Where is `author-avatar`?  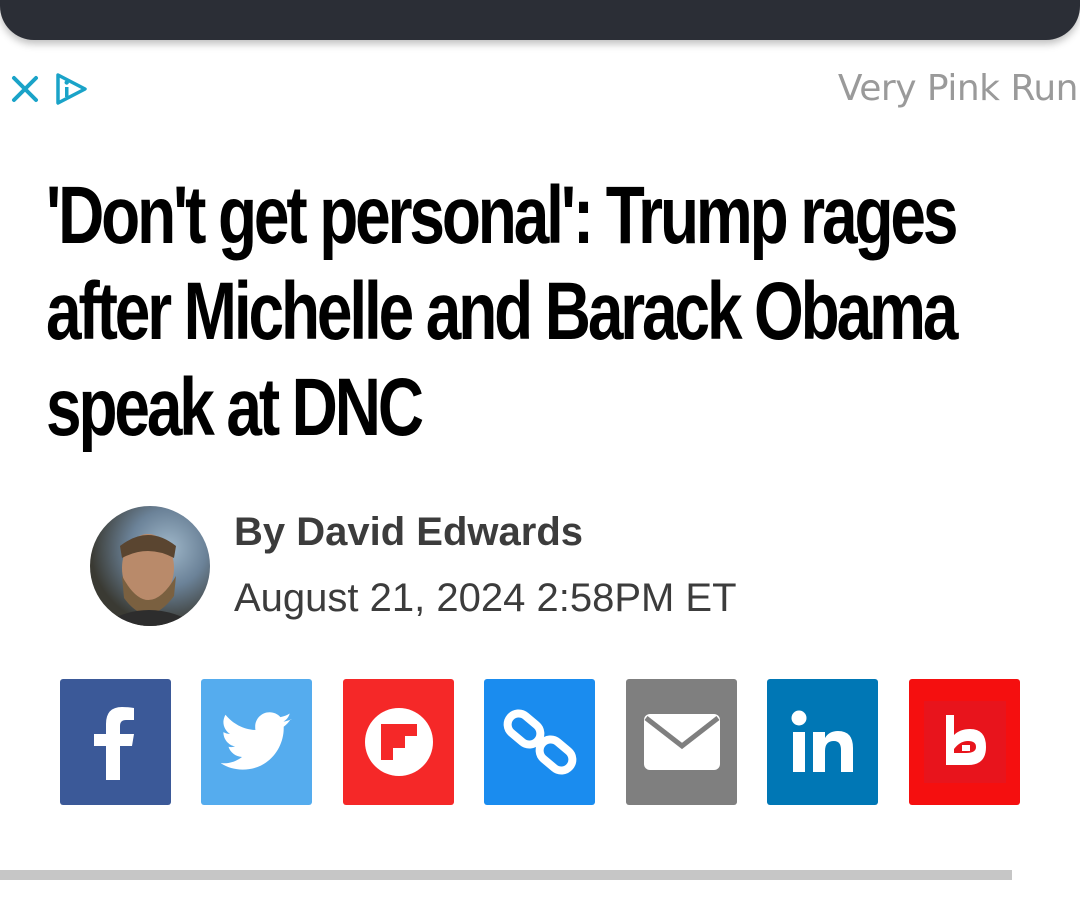 author-avatar is located at coordinates (150, 566).